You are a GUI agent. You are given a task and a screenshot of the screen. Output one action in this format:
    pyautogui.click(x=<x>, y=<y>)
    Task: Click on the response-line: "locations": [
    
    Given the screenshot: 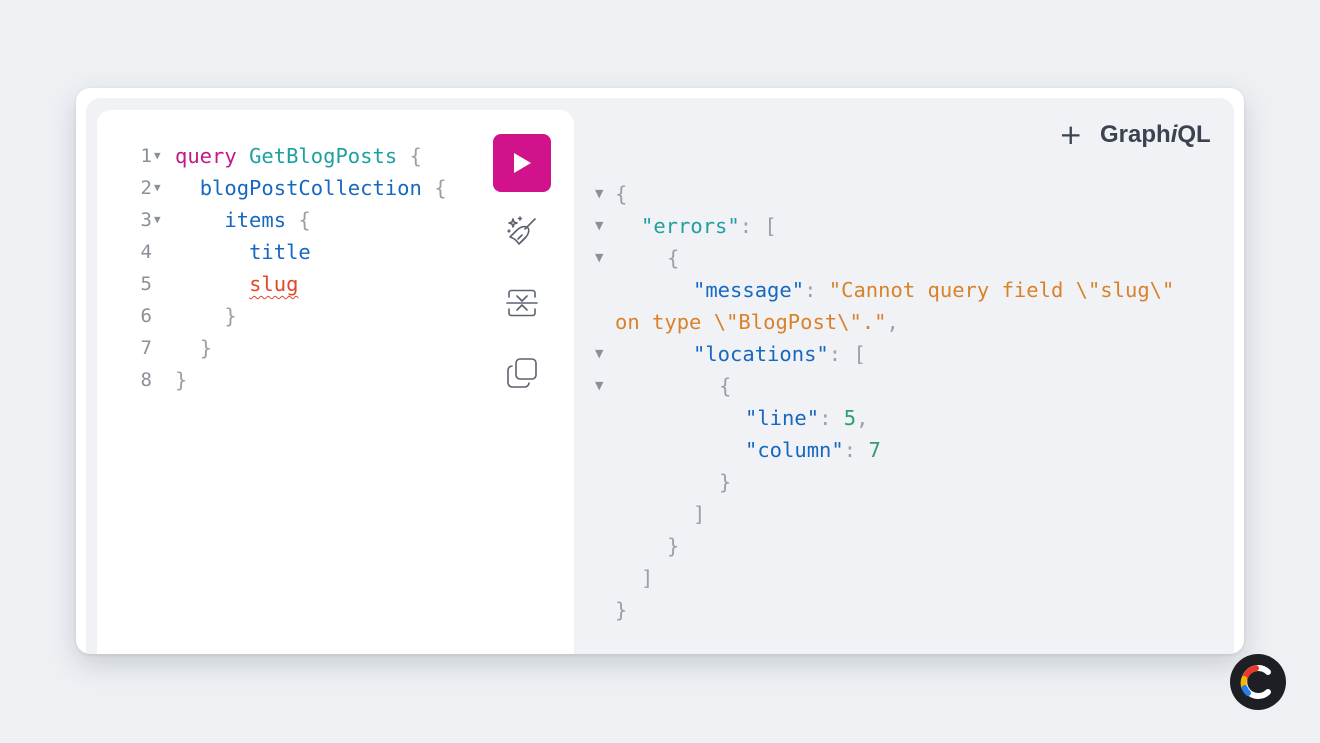 What is the action you would take?
    pyautogui.click(x=779, y=354)
    